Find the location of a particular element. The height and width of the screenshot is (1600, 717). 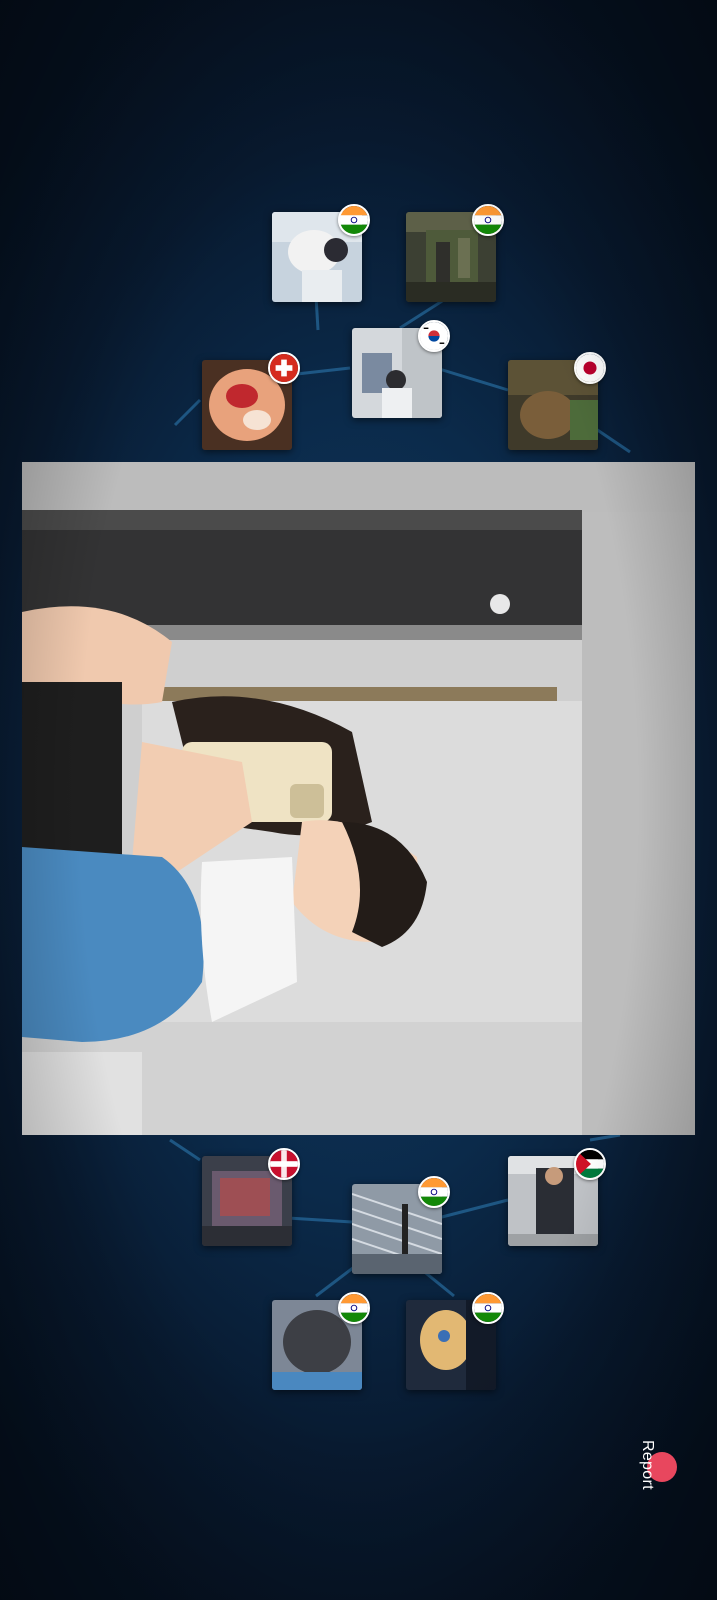

japan-flag-icon is located at coordinates (590, 368).